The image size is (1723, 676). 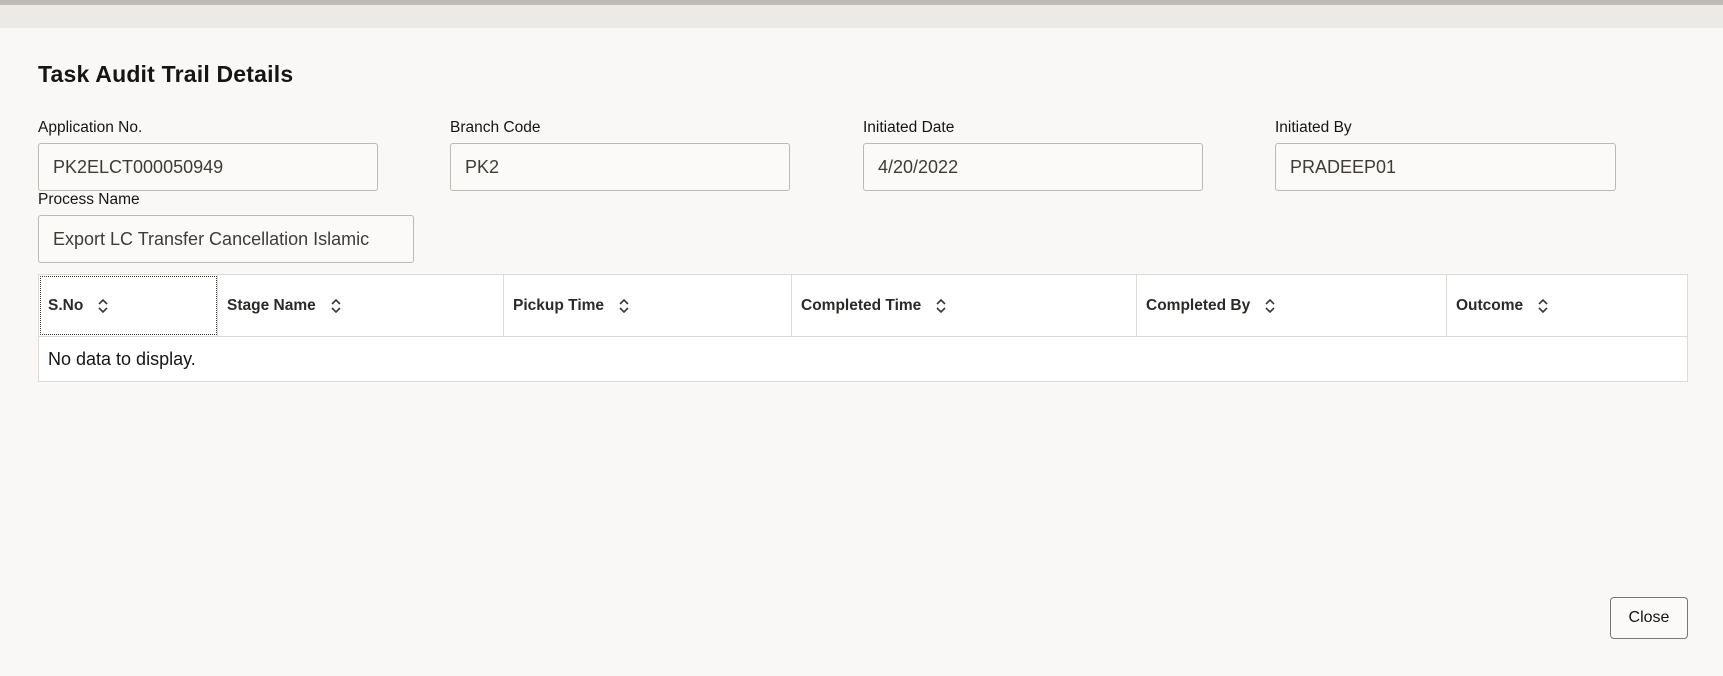 What do you see at coordinates (1567, 305) in the screenshot?
I see `column-header-outcome: Outcome` at bounding box center [1567, 305].